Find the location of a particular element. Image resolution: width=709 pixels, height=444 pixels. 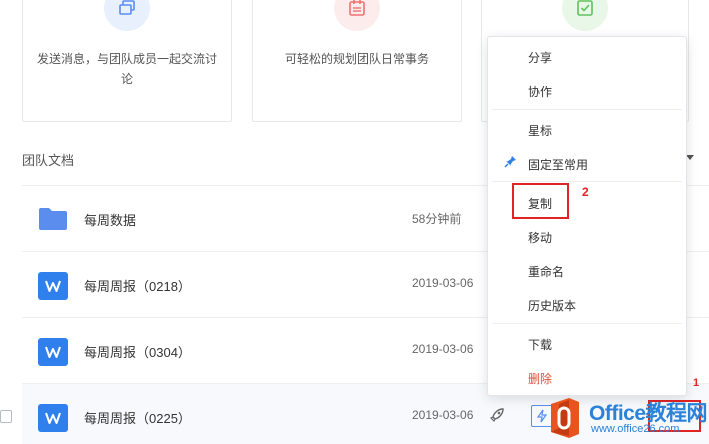

step-marker-2: 2 is located at coordinates (585, 192).